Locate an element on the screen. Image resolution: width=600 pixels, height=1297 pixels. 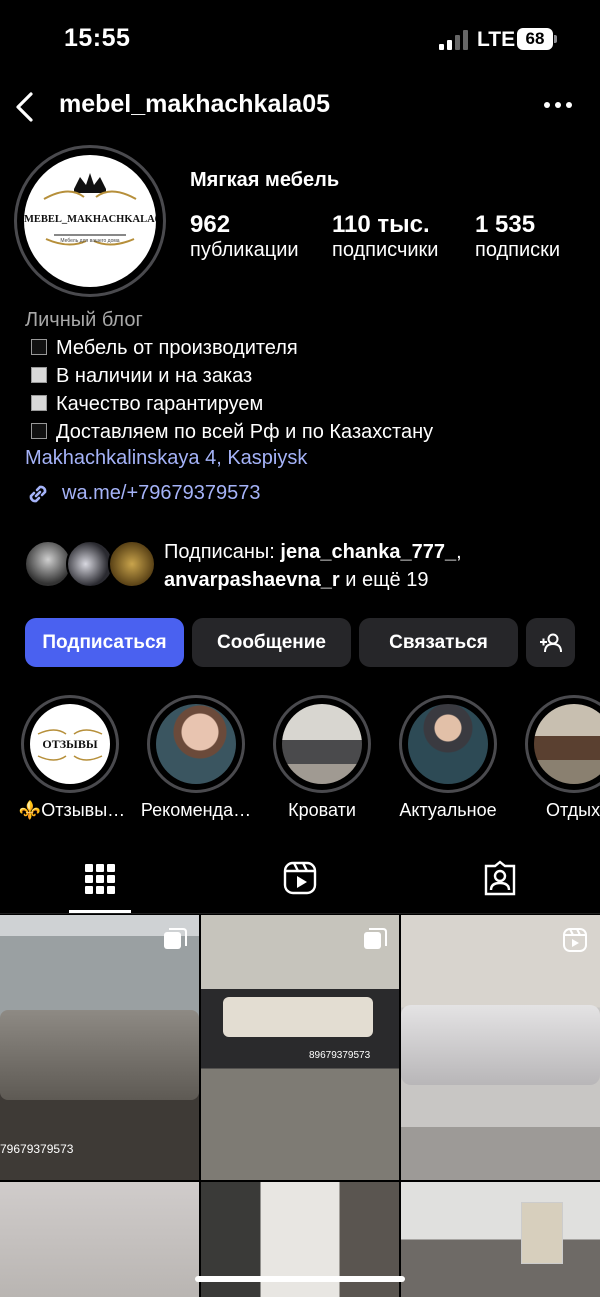
post-phone-text: 89679379573 is located at coordinates (340, 1055).